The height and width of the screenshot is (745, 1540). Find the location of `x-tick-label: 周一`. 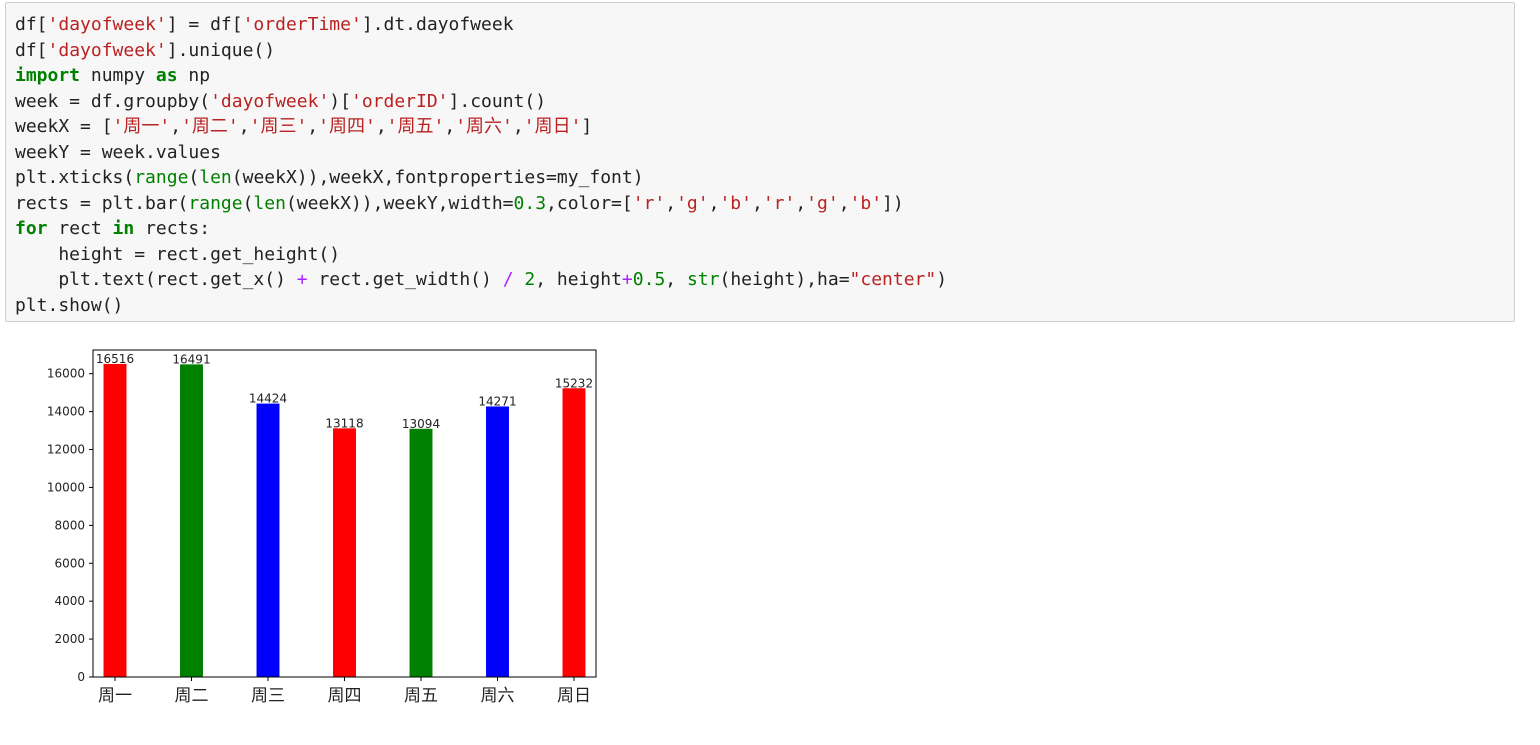

x-tick-label: 周一 is located at coordinates (115, 696).